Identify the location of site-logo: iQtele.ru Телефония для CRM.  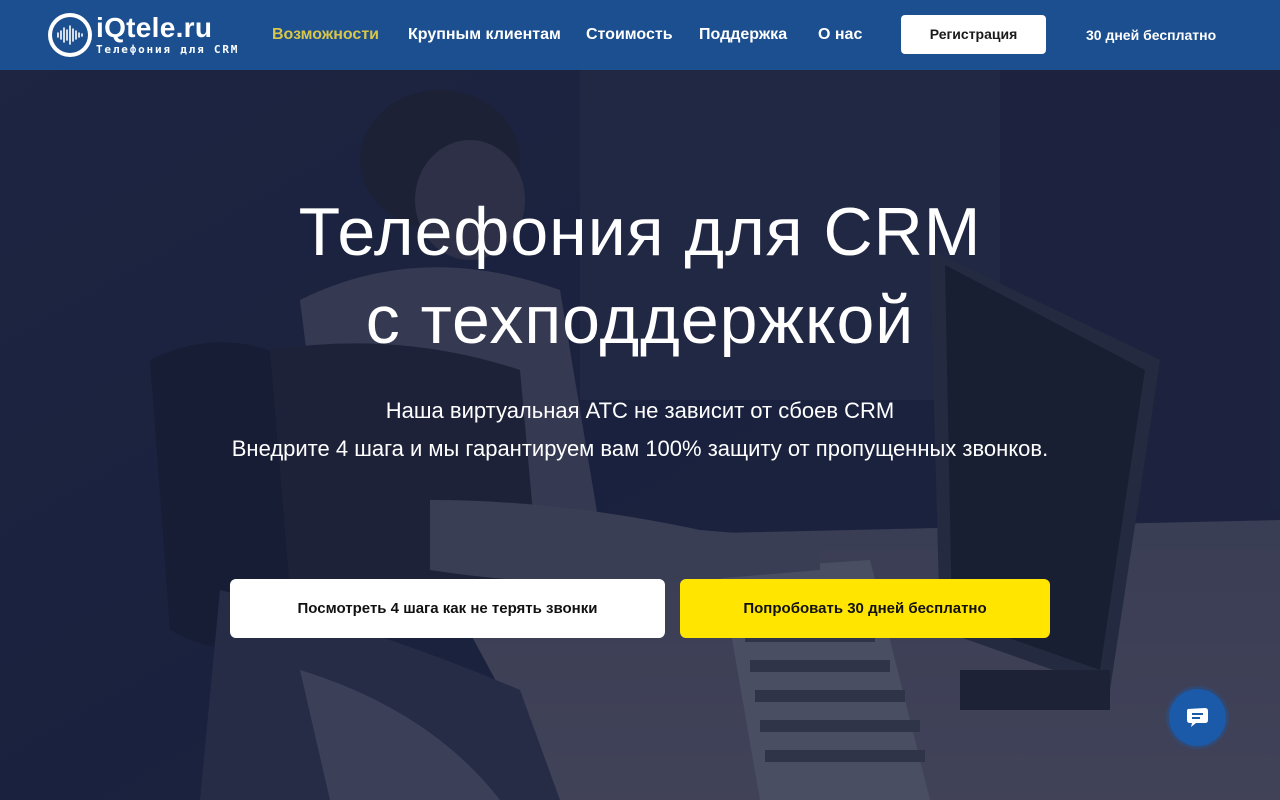
(143, 36).